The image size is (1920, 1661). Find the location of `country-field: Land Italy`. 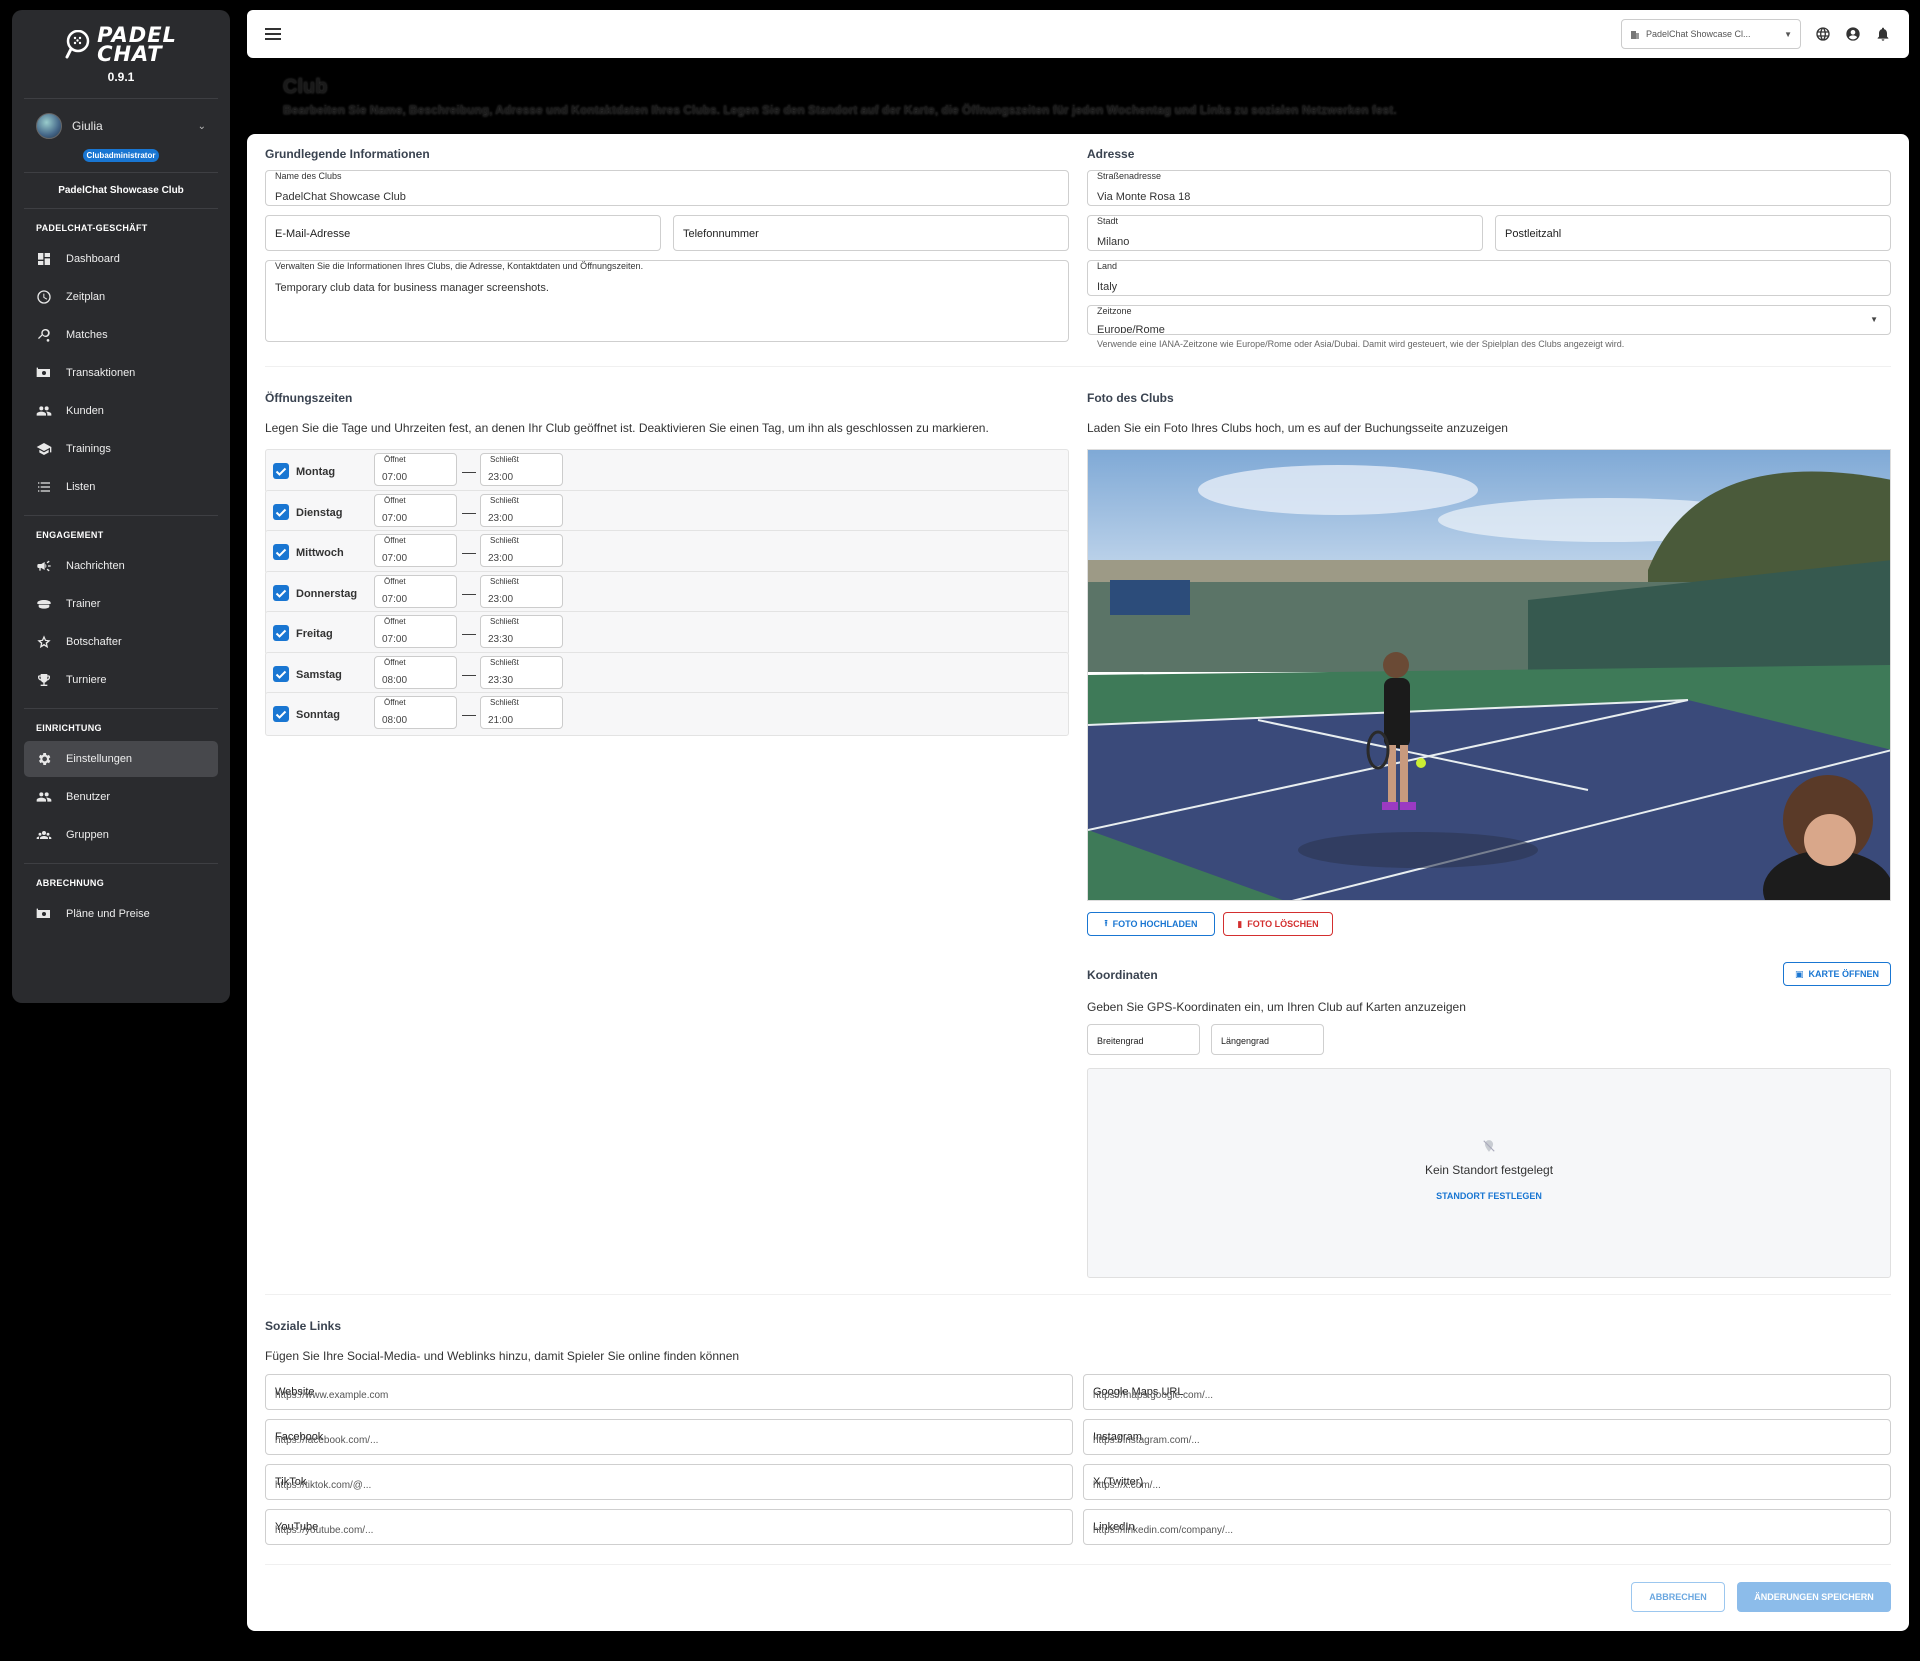

country-field: Land Italy is located at coordinates (1489, 278).